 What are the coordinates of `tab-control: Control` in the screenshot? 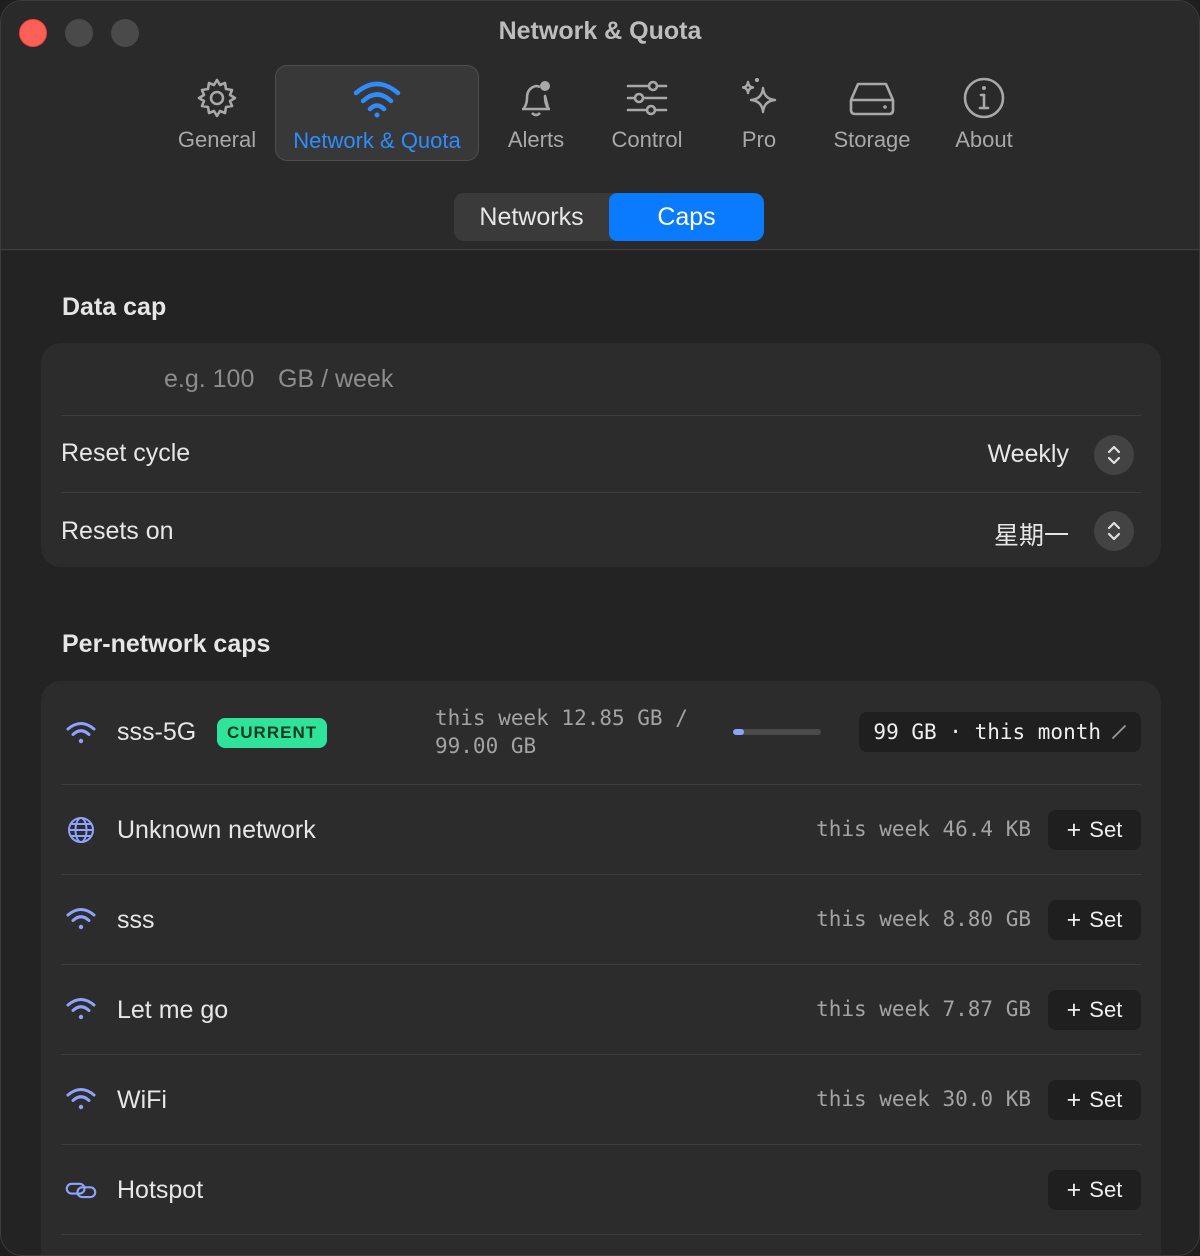 It's located at (647, 113).